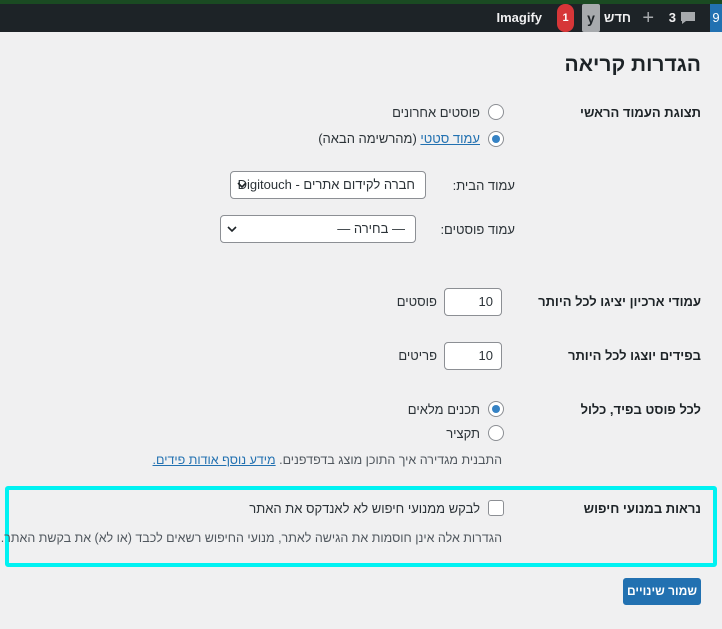 The width and height of the screenshot is (722, 629). Describe the element at coordinates (477, 229) in the screenshot. I see `posts-page-label: עמוד פוסטים:` at that location.